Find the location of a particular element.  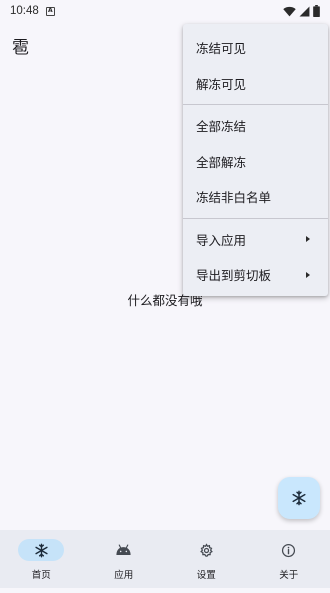

gesture-bar is located at coordinates (165, 590).